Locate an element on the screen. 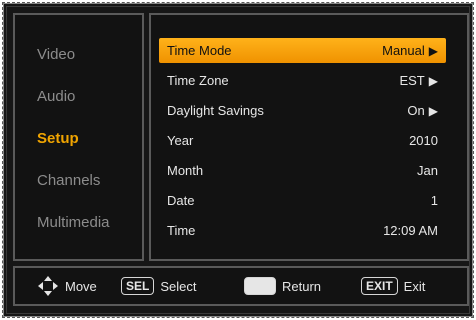 The height and width of the screenshot is (320, 476). return-hint: Return is located at coordinates (282, 286).